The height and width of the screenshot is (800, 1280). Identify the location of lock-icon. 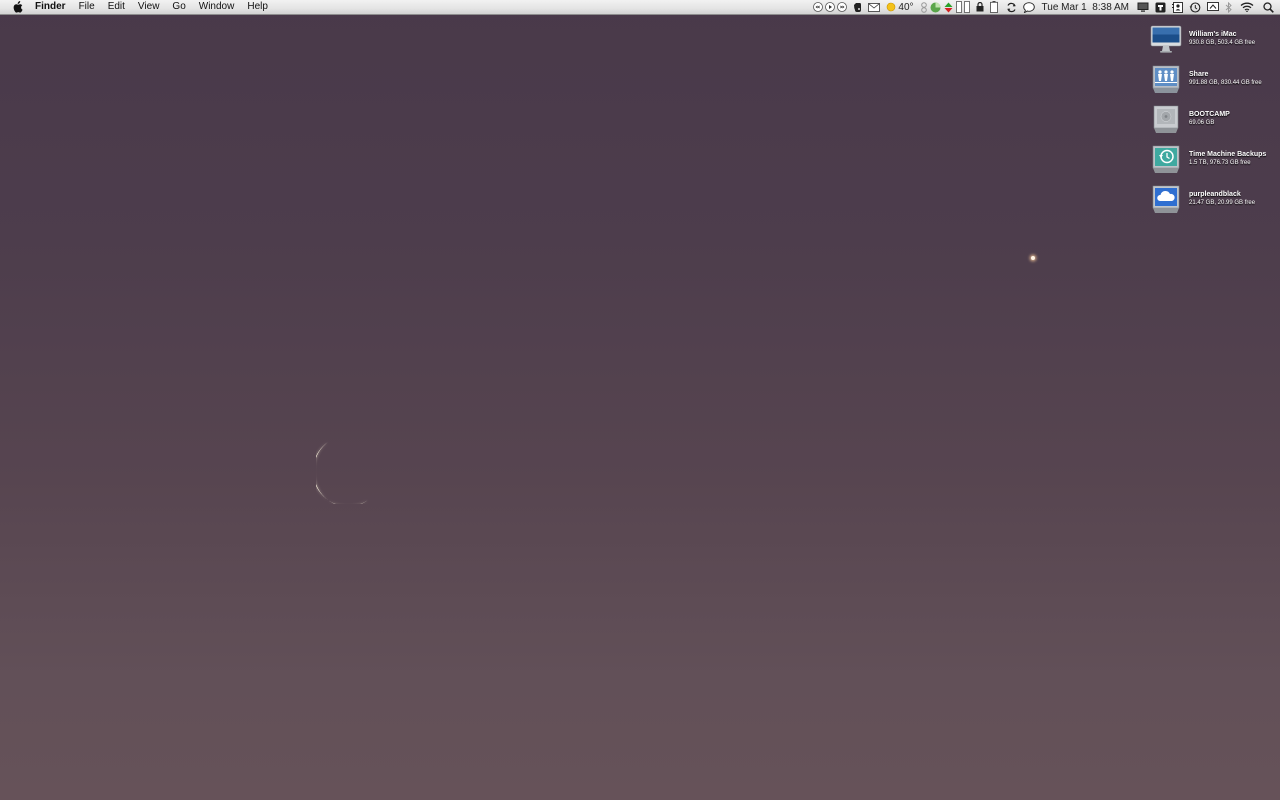
(980, 7).